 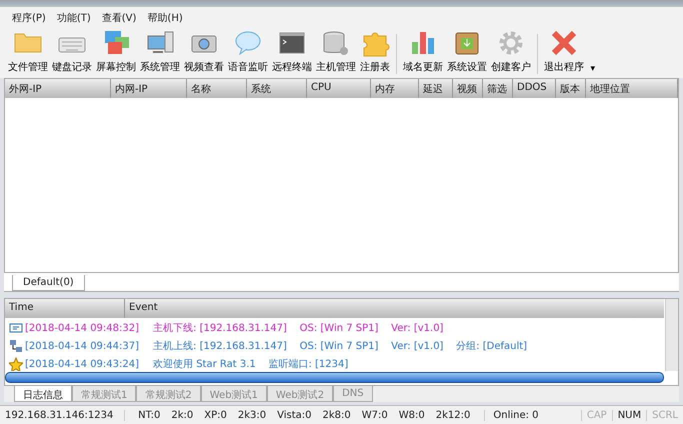 I want to click on log-time: [2018-04-14 09:43:24], so click(x=82, y=364).